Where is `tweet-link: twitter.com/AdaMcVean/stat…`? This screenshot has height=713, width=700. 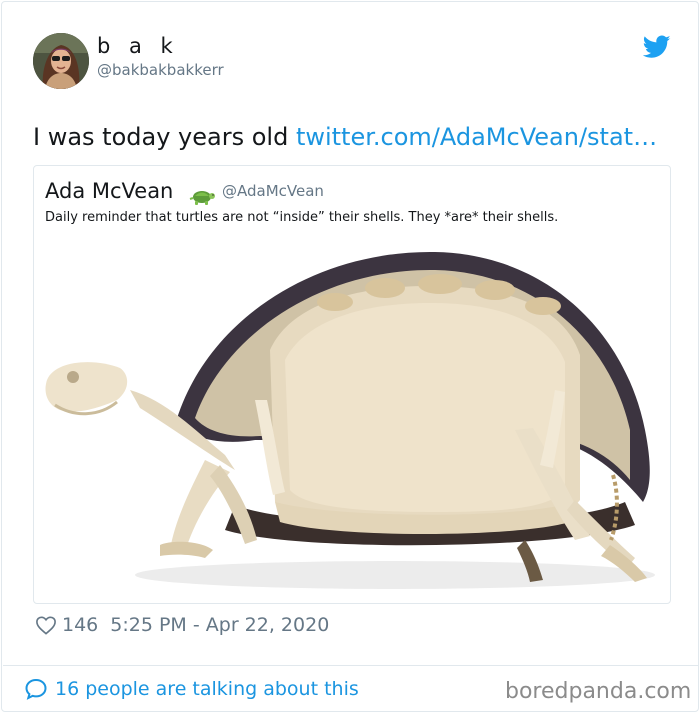
tweet-link: twitter.com/AdaMcVean/stat… is located at coordinates (476, 137).